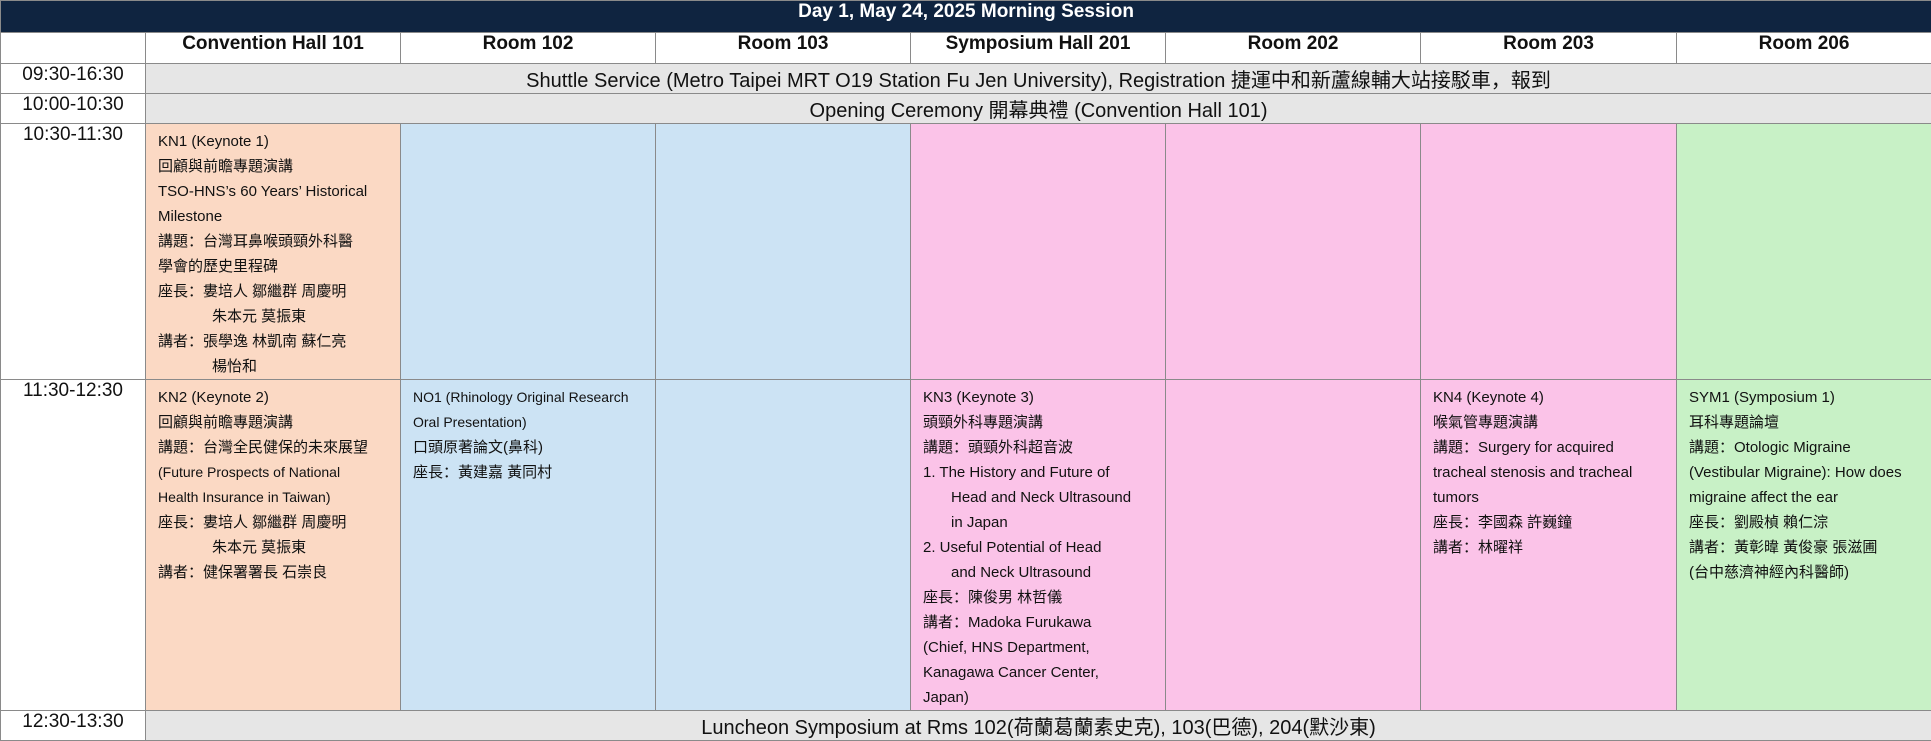 The image size is (1931, 741). What do you see at coordinates (528, 48) in the screenshot?
I see `room-header: Room 102` at bounding box center [528, 48].